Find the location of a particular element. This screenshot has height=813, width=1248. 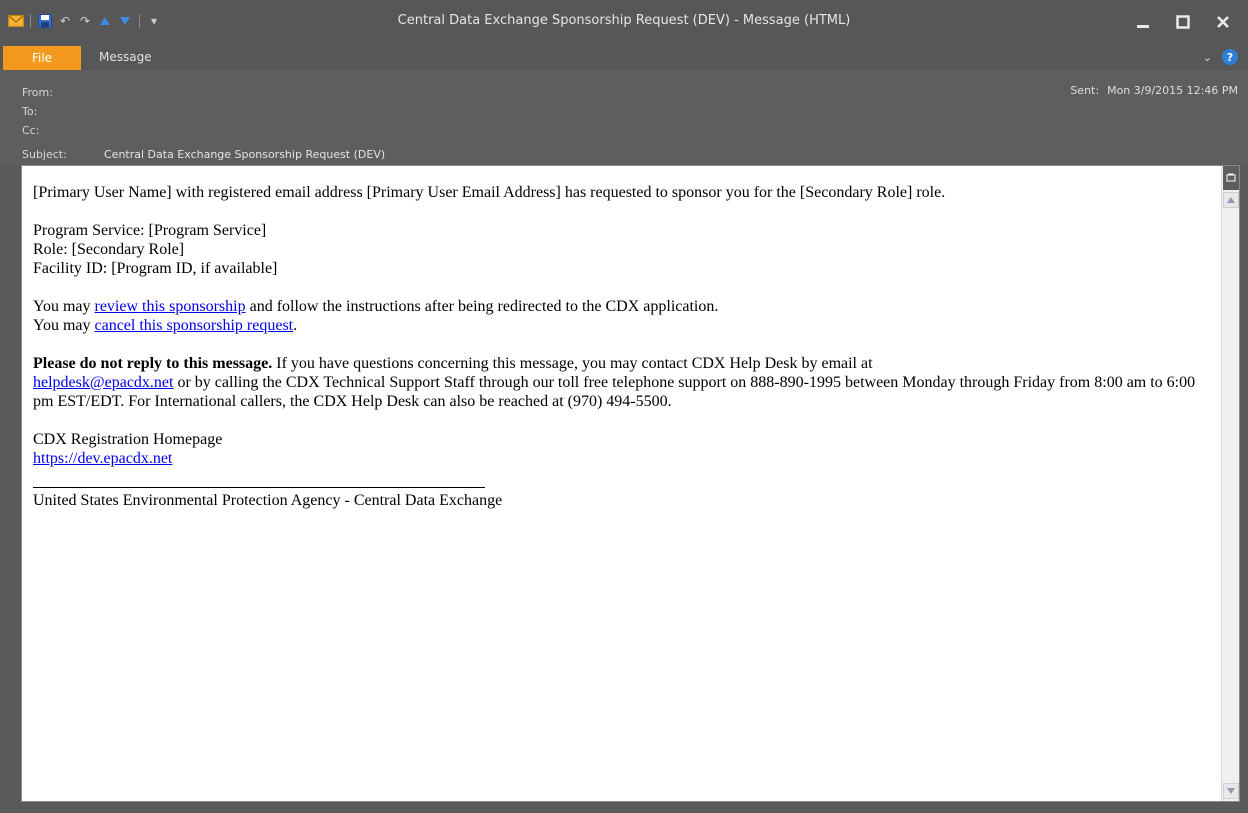

scroll-up-button is located at coordinates (1231, 200).